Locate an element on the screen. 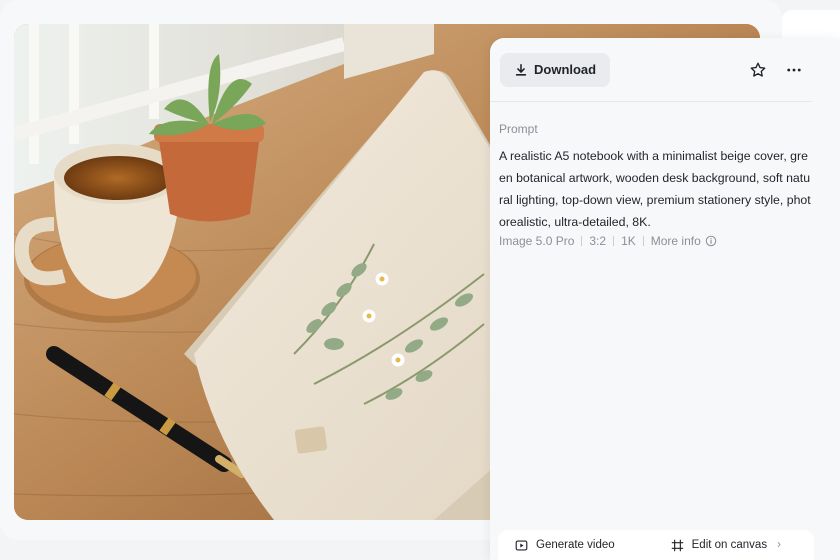 The image size is (840, 560). download-icon is located at coordinates (521, 69).